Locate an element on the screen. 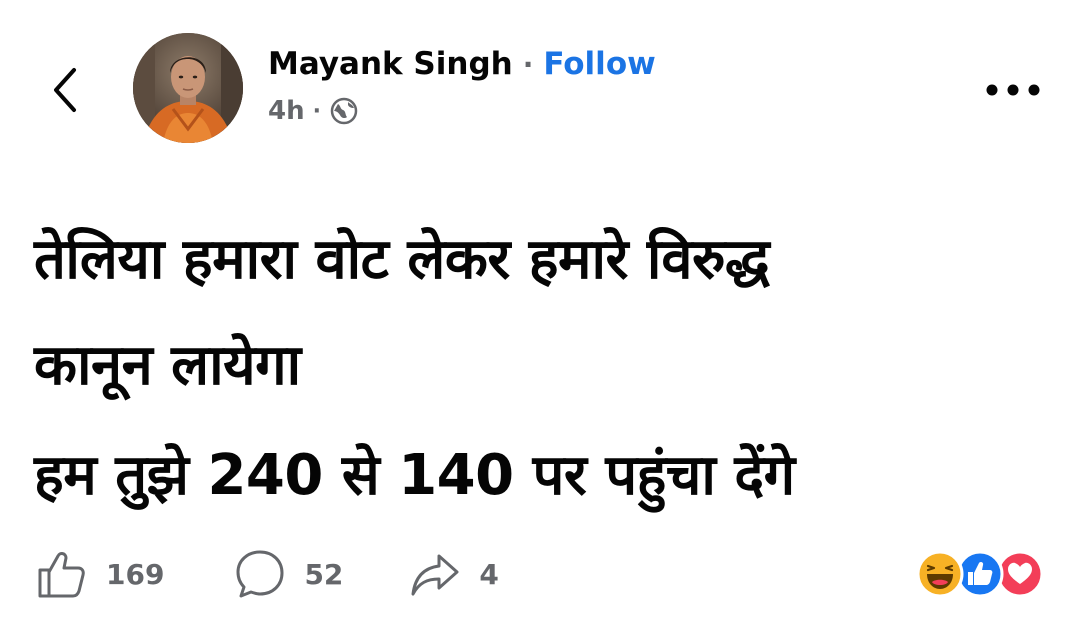  post-text-line: कानून लायेगा is located at coordinates (167, 365).